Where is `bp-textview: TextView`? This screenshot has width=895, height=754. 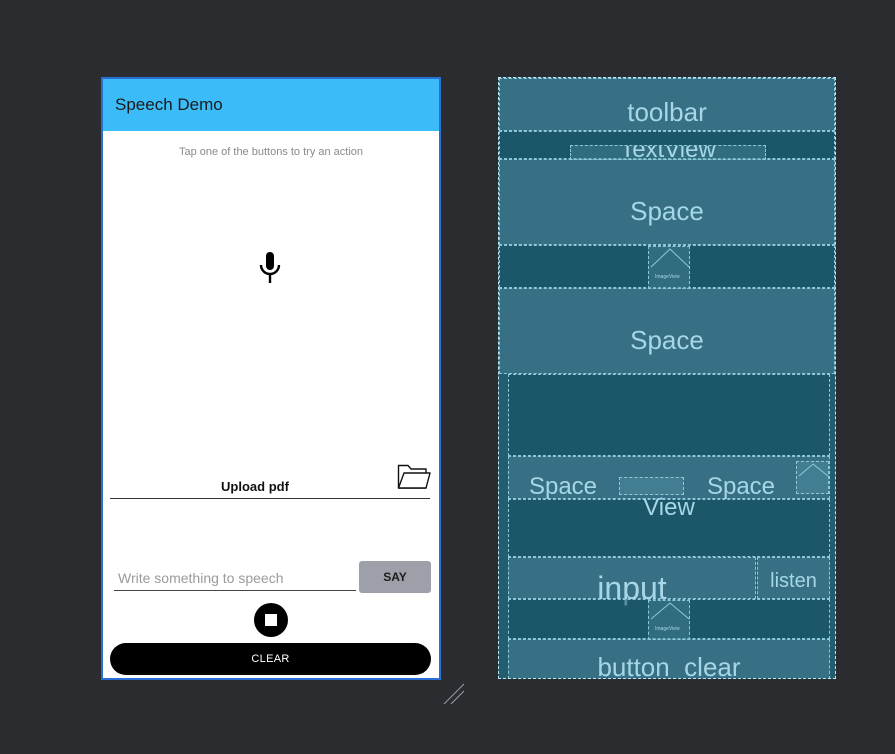
bp-textview: TextView is located at coordinates (668, 152).